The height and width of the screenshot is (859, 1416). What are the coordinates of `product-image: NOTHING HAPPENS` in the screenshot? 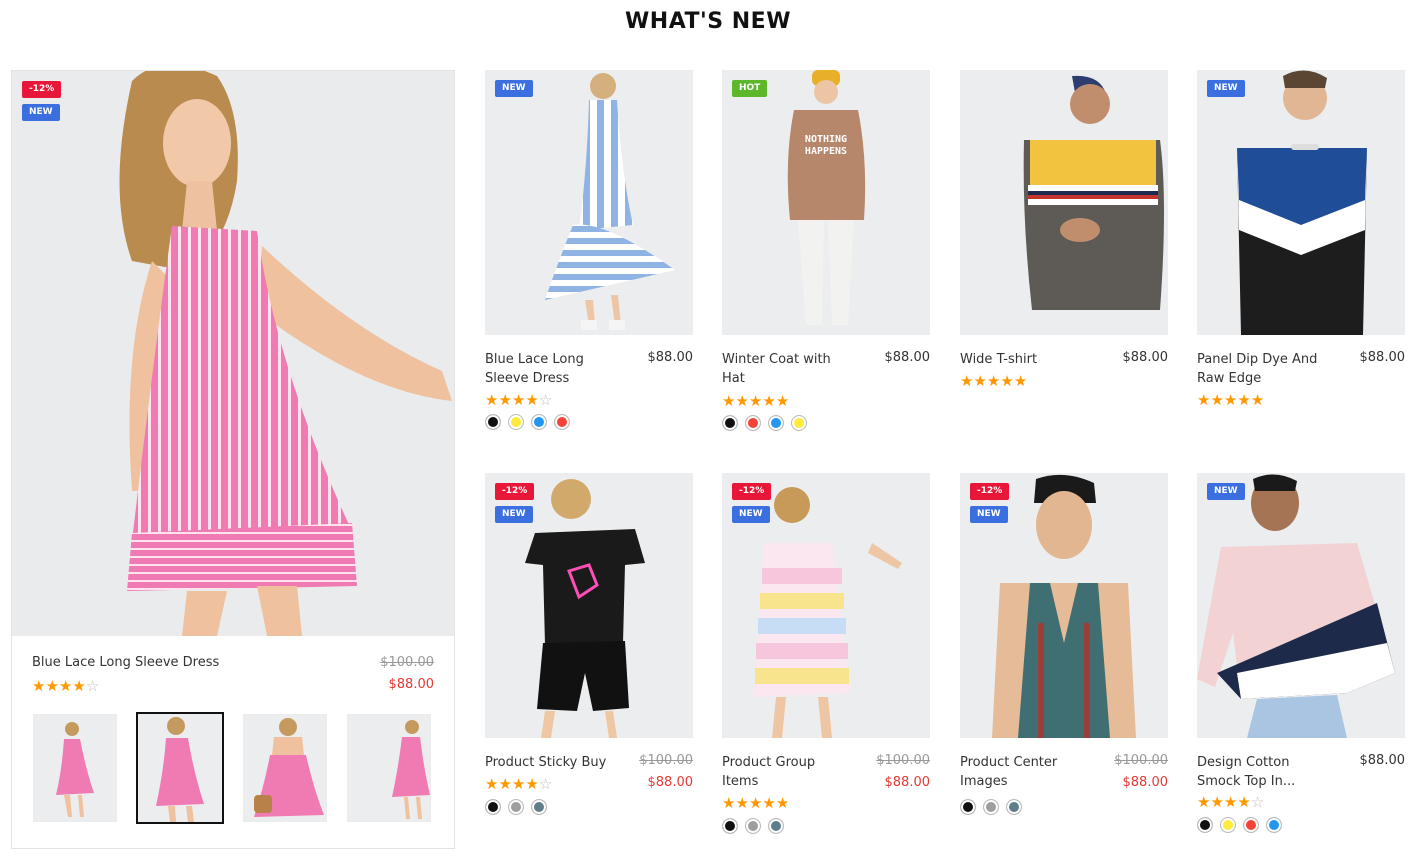 It's located at (826, 202).